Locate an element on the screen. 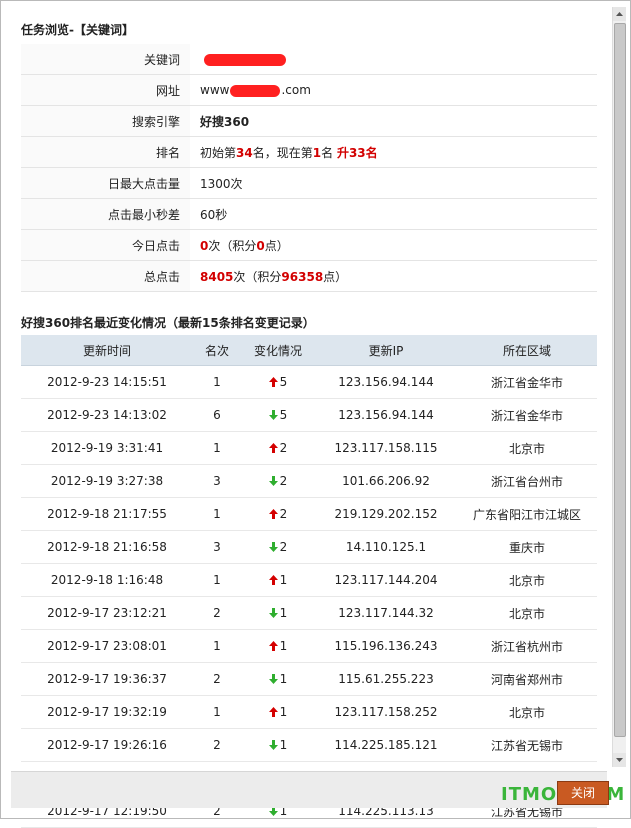  cell-area: 浙江省金华市 is located at coordinates (527, 382).